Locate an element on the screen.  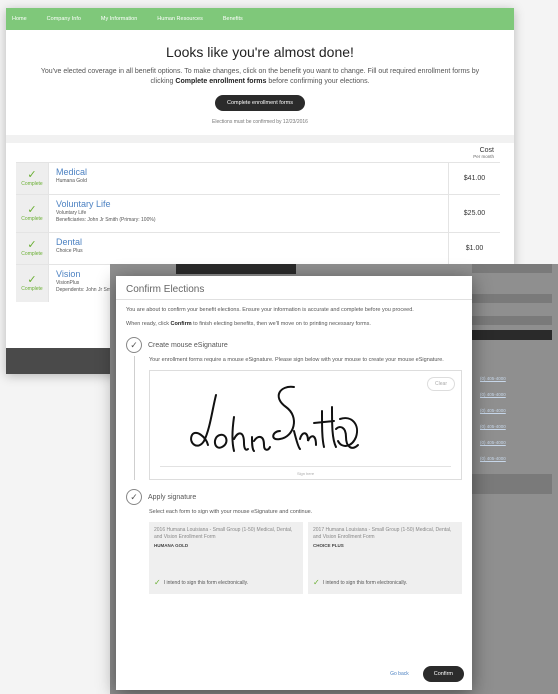
modal-divider is located at coordinates (294, 299).